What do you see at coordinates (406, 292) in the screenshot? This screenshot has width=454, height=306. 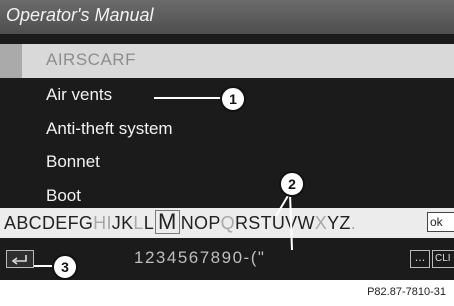 I see `figure-reference: P82.87-7810-31` at bounding box center [406, 292].